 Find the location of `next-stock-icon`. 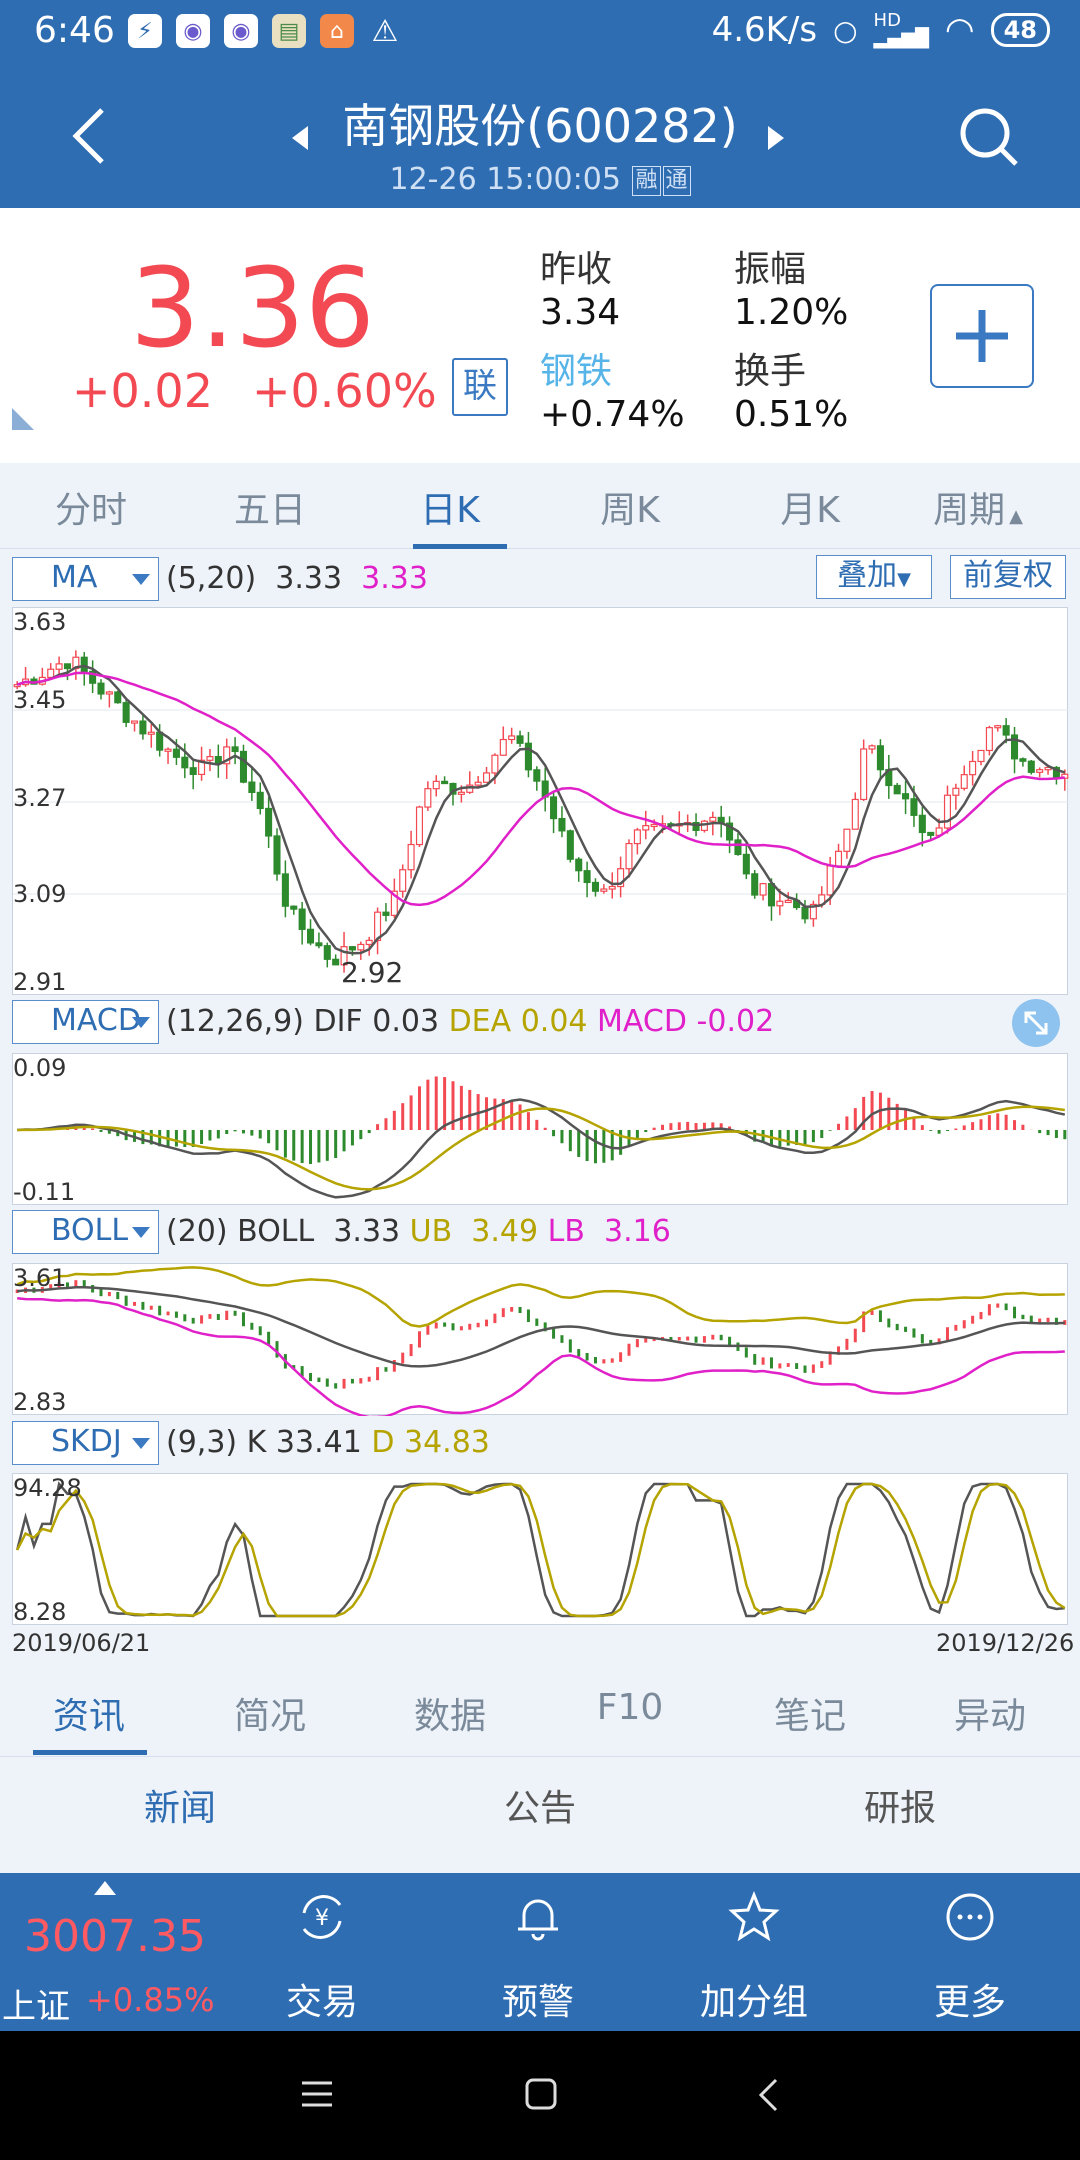

next-stock-icon is located at coordinates (776, 138).